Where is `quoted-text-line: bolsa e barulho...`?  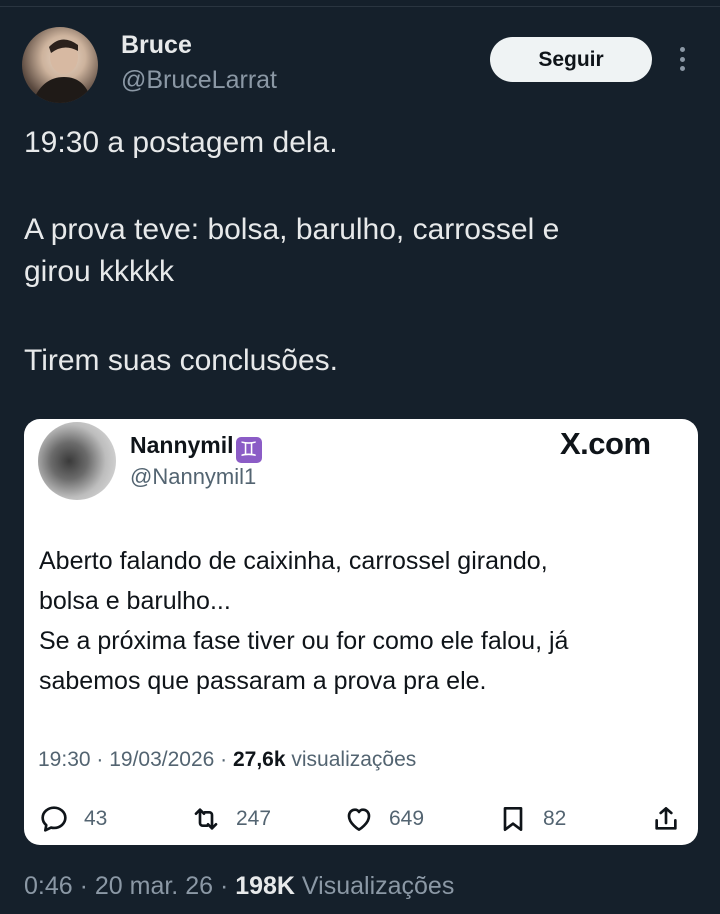 quoted-text-line: bolsa e barulho... is located at coordinates (135, 601).